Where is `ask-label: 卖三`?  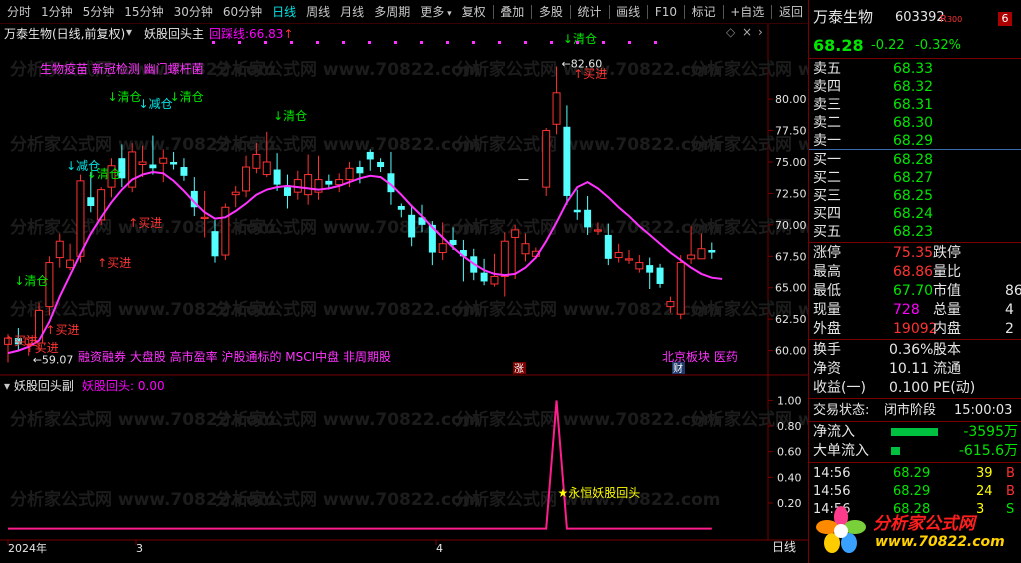 ask-label: 卖三 is located at coordinates (827, 105).